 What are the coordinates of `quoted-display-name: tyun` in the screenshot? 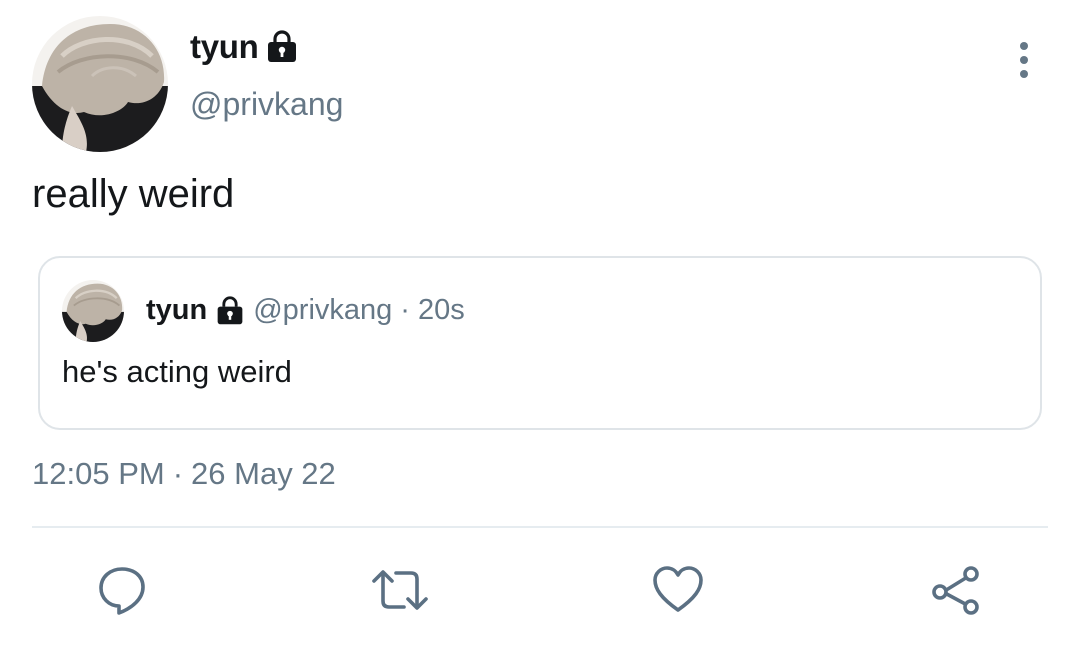 It's located at (177, 310).